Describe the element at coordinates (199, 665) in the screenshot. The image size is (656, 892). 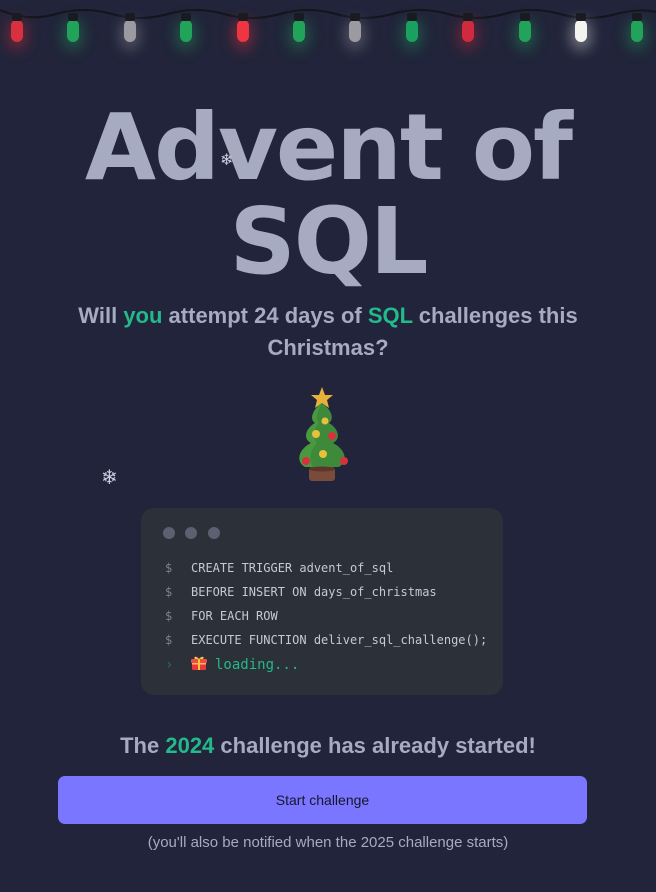
I see `gift-icon` at that location.